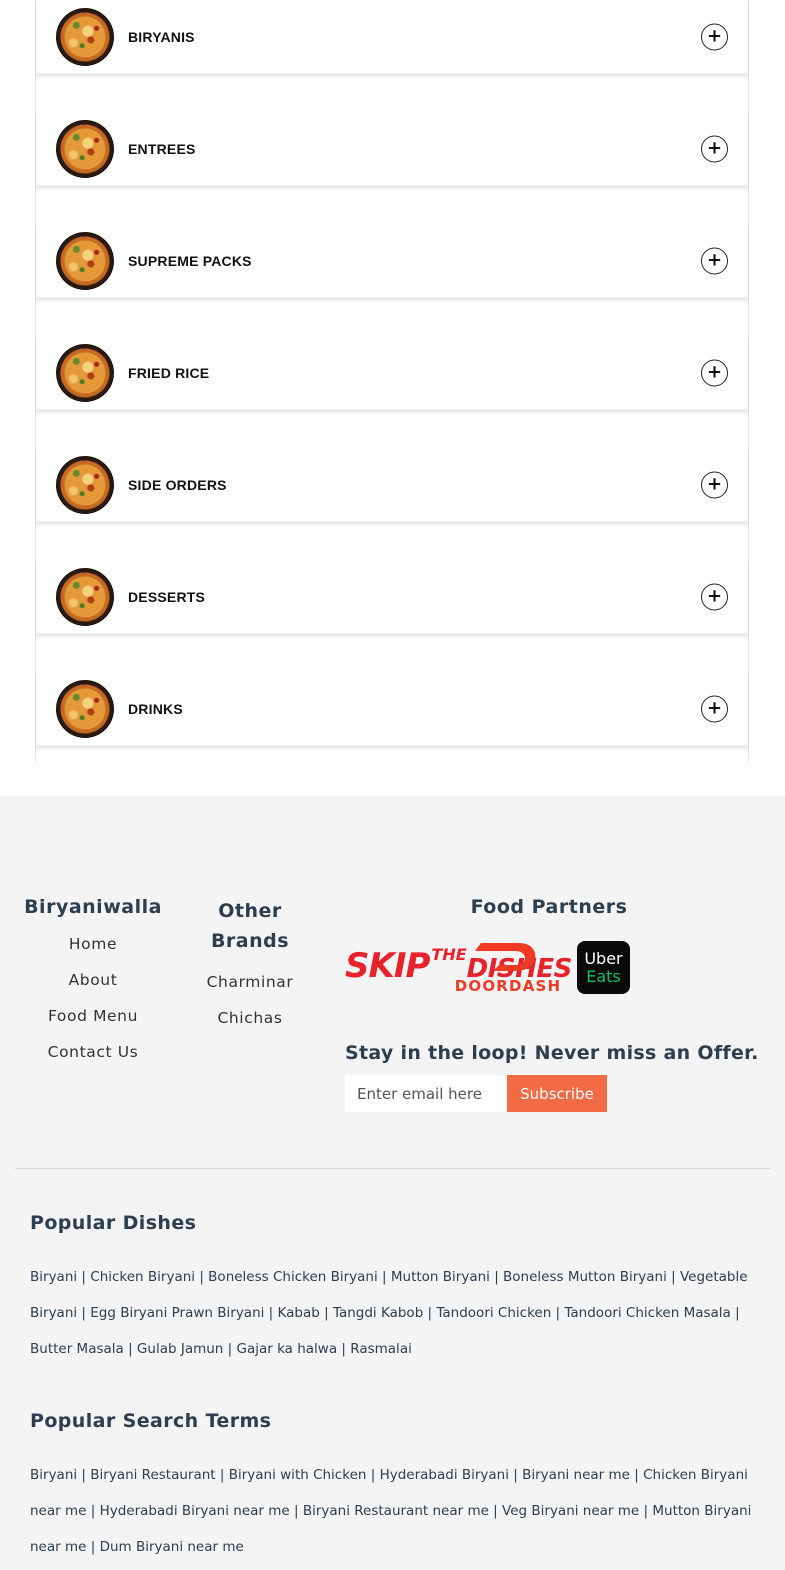 This screenshot has width=785, height=1570. I want to click on category-desserts: DESSERTS +, so click(392, 597).